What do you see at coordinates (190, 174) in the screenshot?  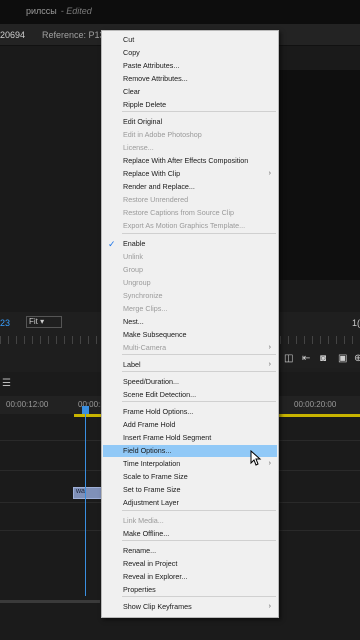 I see `menu-item-replace-with-clip: Replace With Clip ›` at bounding box center [190, 174].